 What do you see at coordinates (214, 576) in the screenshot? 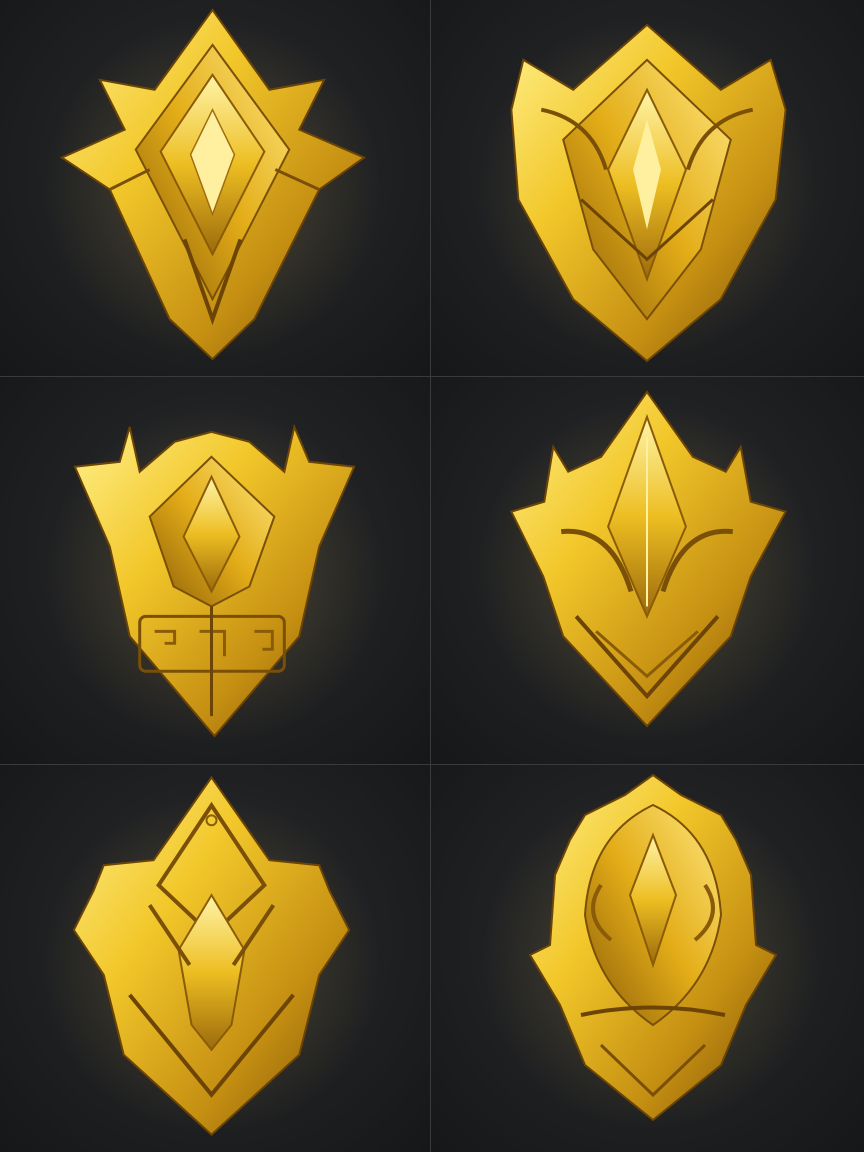
I see `gold-horned-crest-emblem-icon` at bounding box center [214, 576].